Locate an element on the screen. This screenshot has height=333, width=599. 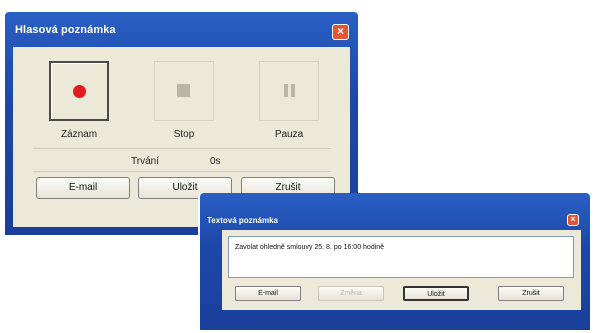
record-icon is located at coordinates (79, 91).